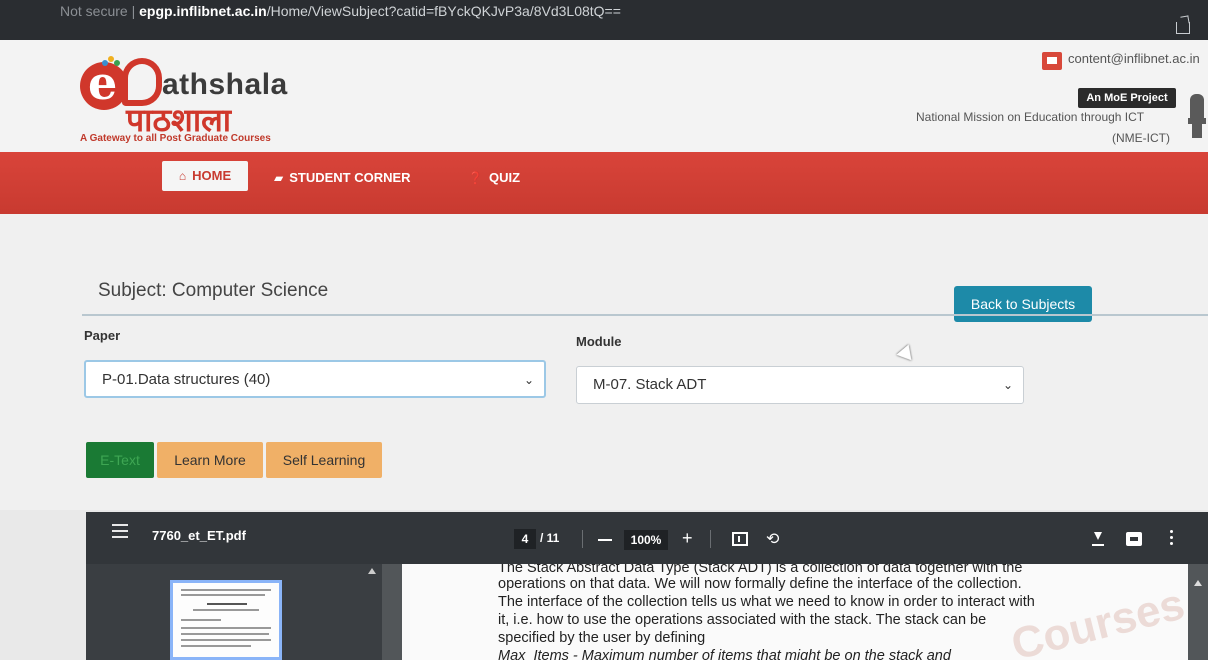  Describe the element at coordinates (120, 460) in the screenshot. I see `etext-tab: E-Text` at that location.